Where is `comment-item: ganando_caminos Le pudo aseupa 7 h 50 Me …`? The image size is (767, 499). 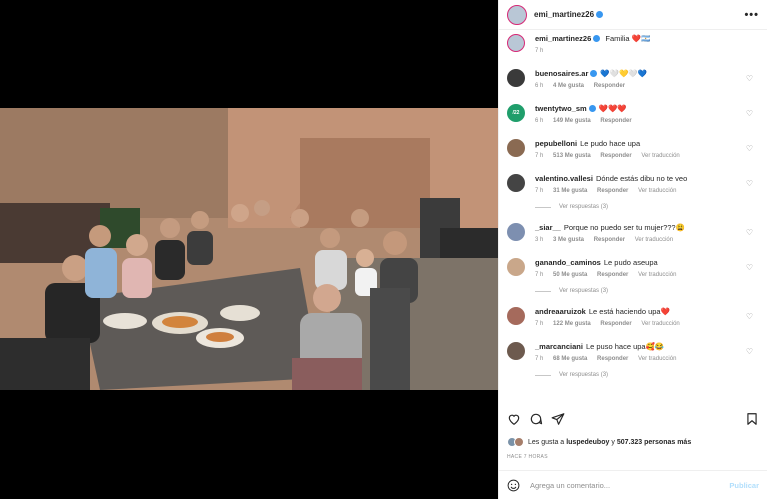 comment-item: ganando_caminos Le pudo aseupa 7 h 50 Me … is located at coordinates (633, 267).